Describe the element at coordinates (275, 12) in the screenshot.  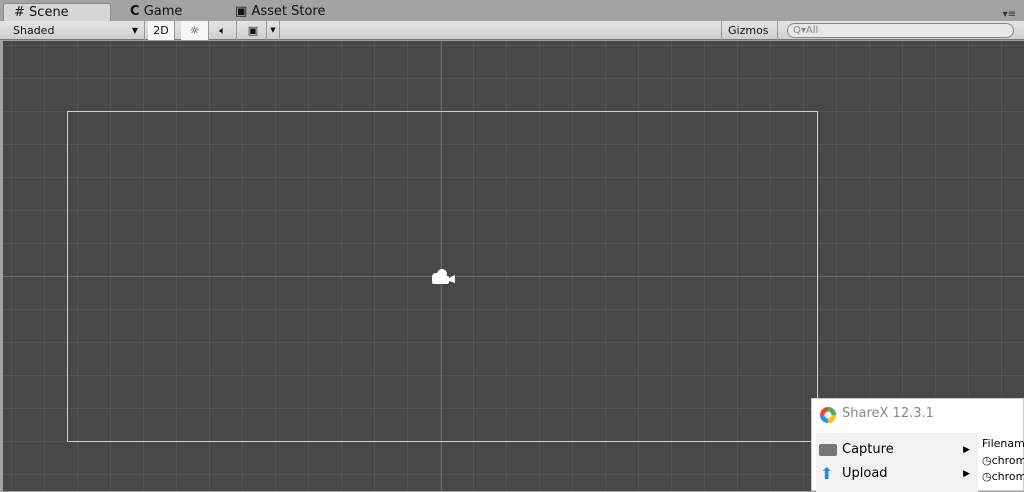
I see `tab-asset-store: ▣ Asset Store` at that location.